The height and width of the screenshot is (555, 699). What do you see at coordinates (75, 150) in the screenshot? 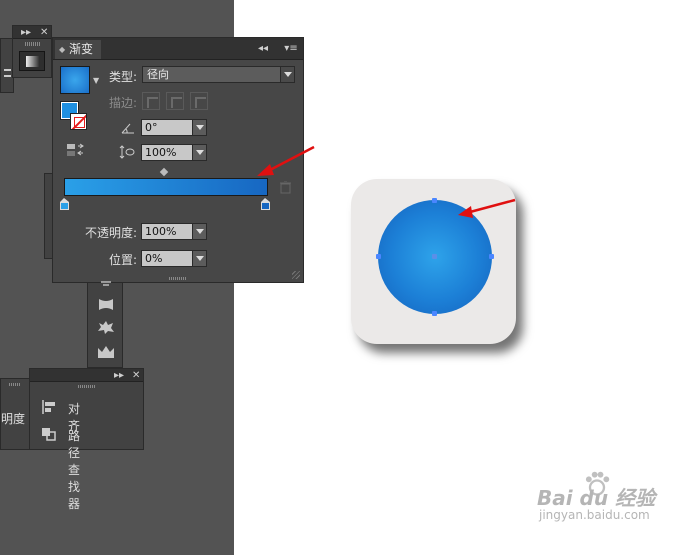
I see `reverse-gradient-icon` at bounding box center [75, 150].